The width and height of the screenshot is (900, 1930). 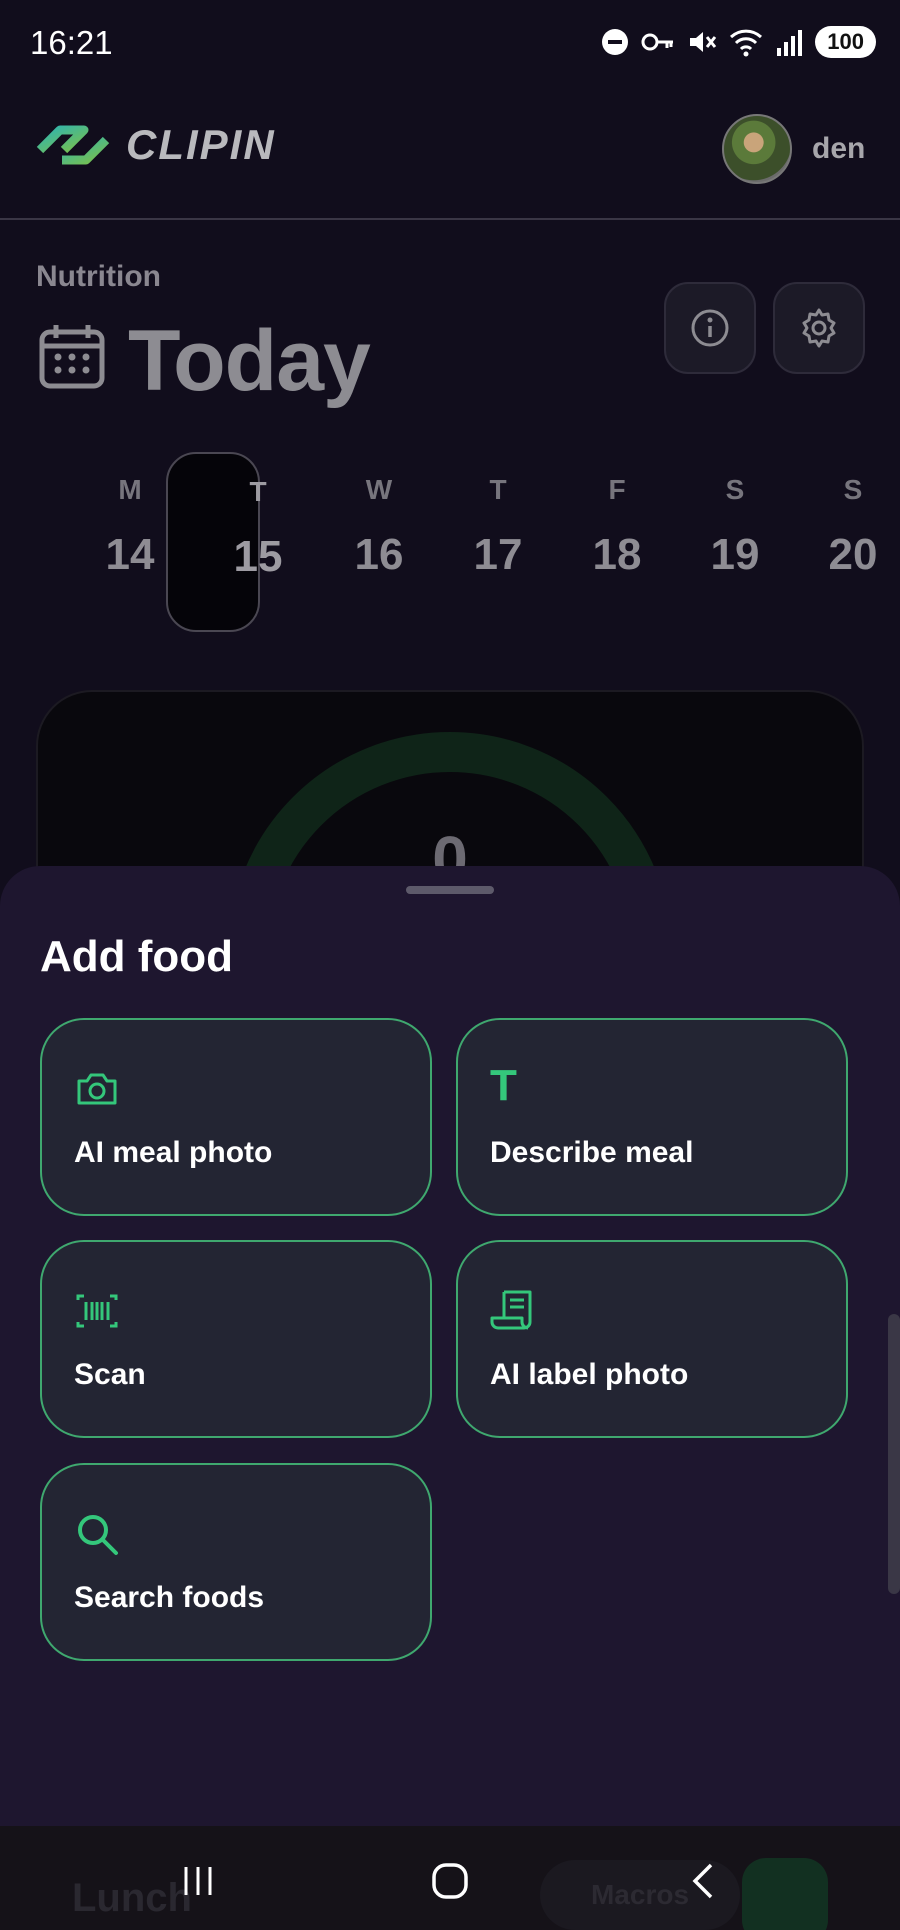 What do you see at coordinates (894, 1454) in the screenshot?
I see `scrollbar` at bounding box center [894, 1454].